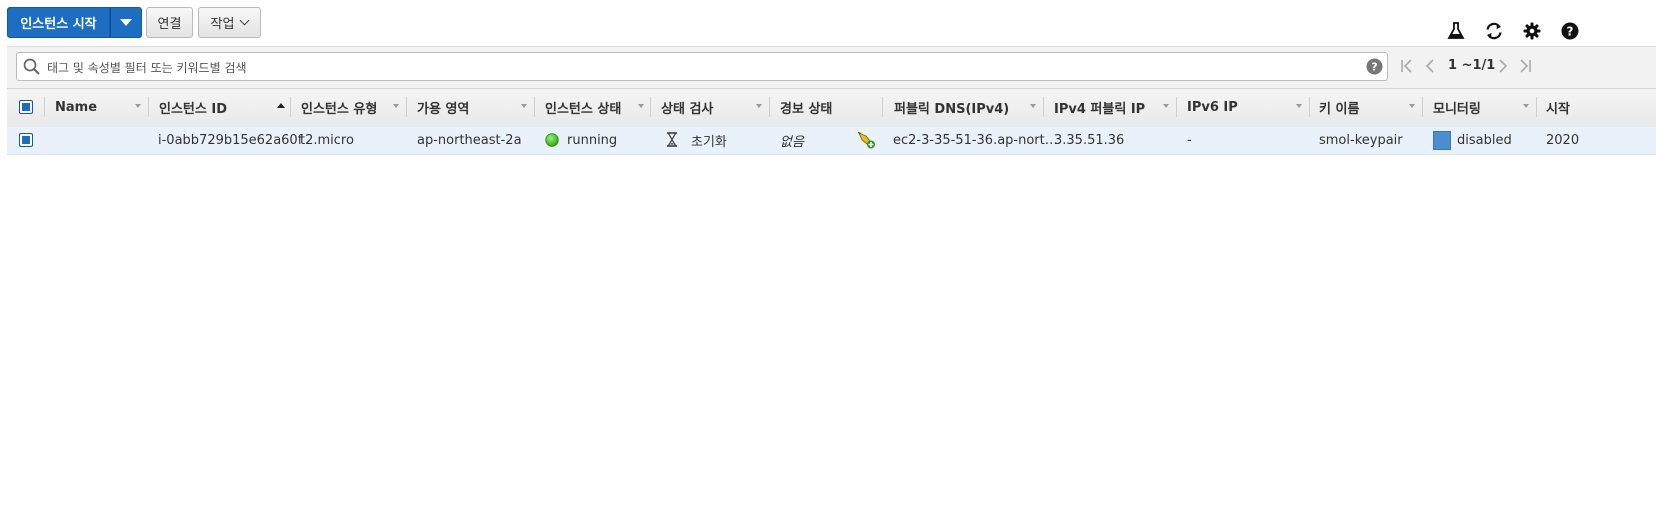 The height and width of the screenshot is (526, 1656). Describe the element at coordinates (792, 142) in the screenshot. I see `cell-alarm-status: 없음` at that location.